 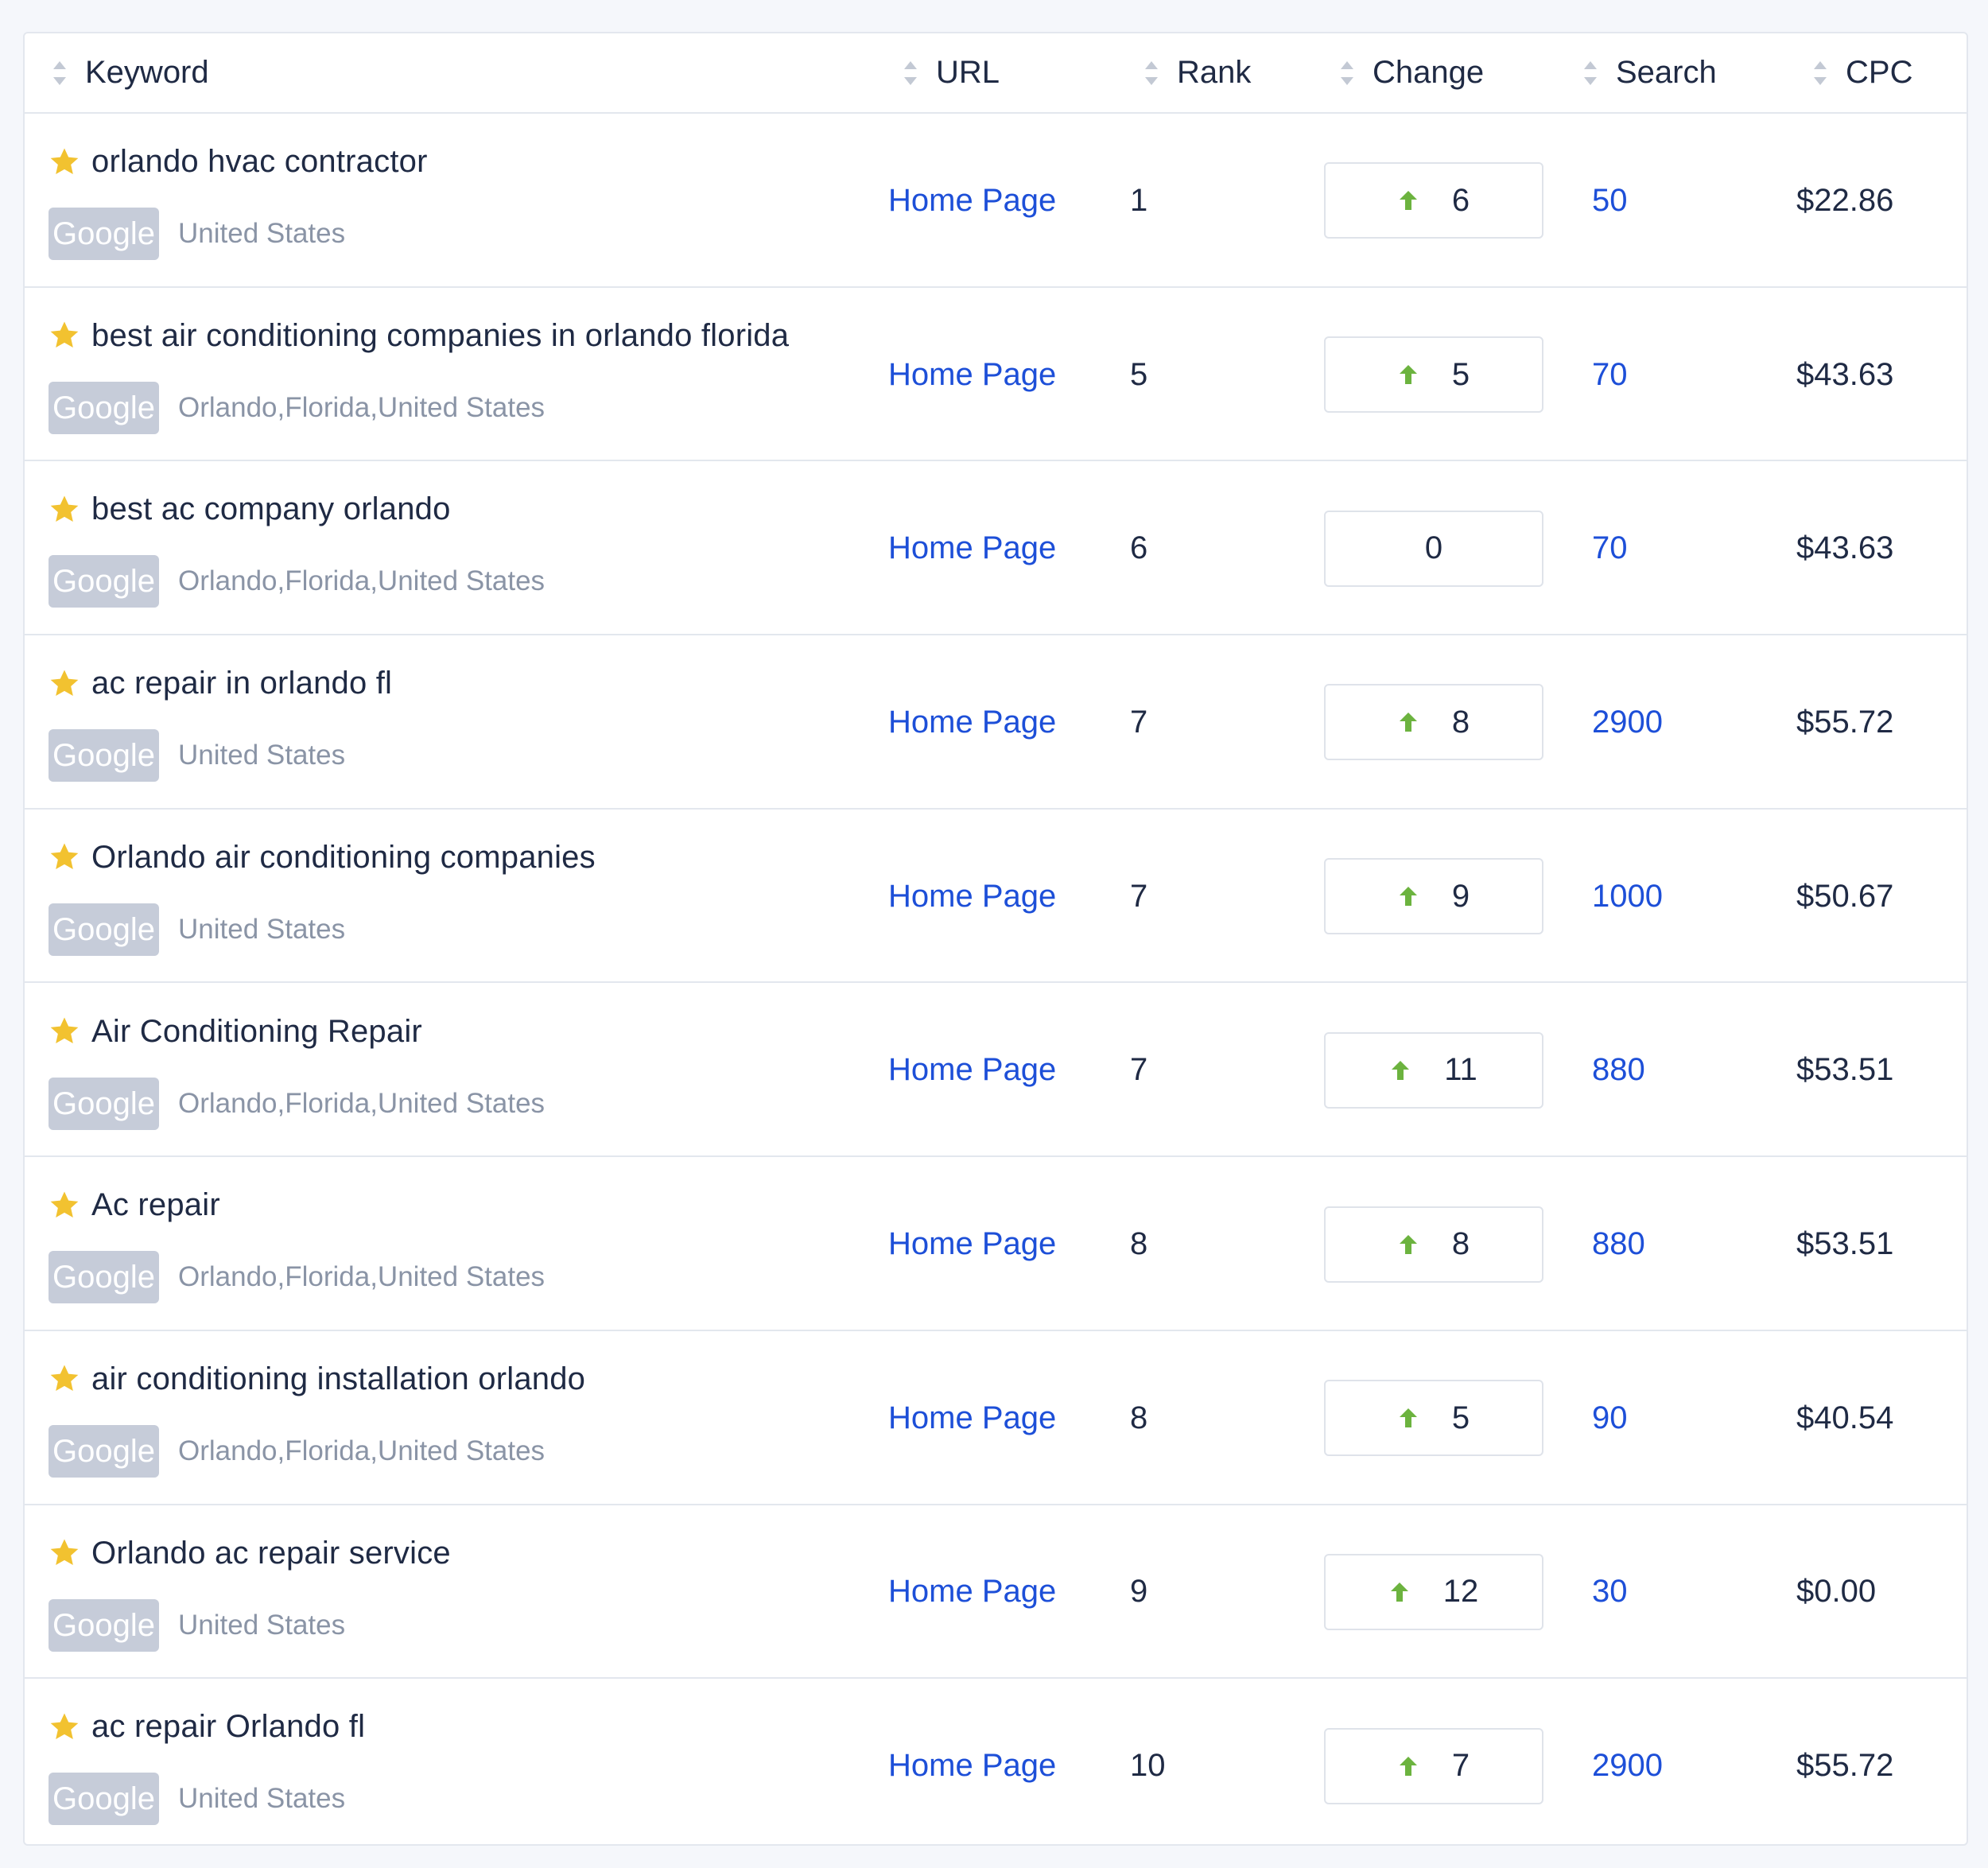 What do you see at coordinates (1139, 374) in the screenshot?
I see `rank-value: 5` at bounding box center [1139, 374].